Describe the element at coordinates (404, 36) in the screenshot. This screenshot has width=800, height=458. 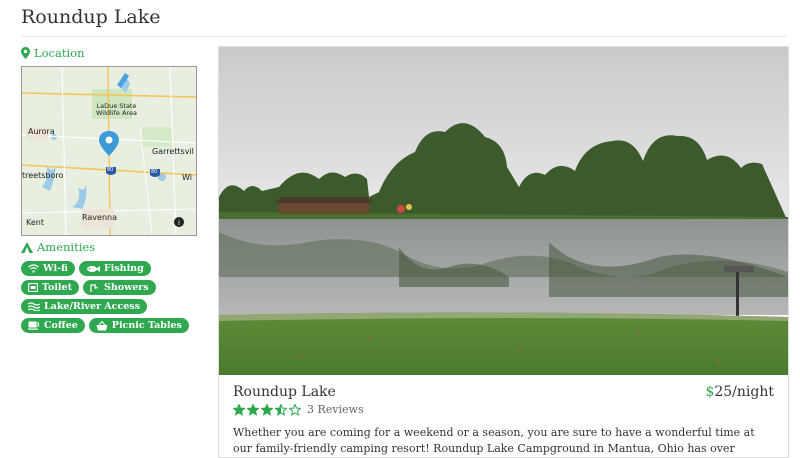
I see `title-divider` at that location.